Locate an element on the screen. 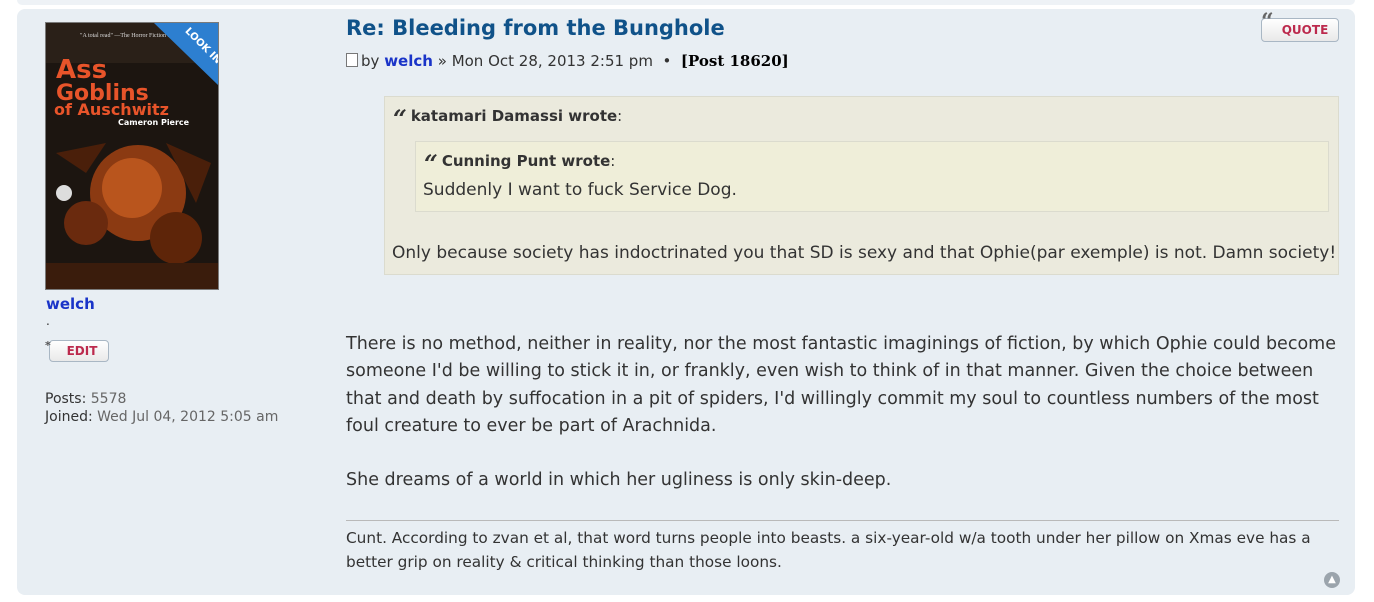  quote-outer-cite: “katamari Damassi wrote: is located at coordinates (507, 118).